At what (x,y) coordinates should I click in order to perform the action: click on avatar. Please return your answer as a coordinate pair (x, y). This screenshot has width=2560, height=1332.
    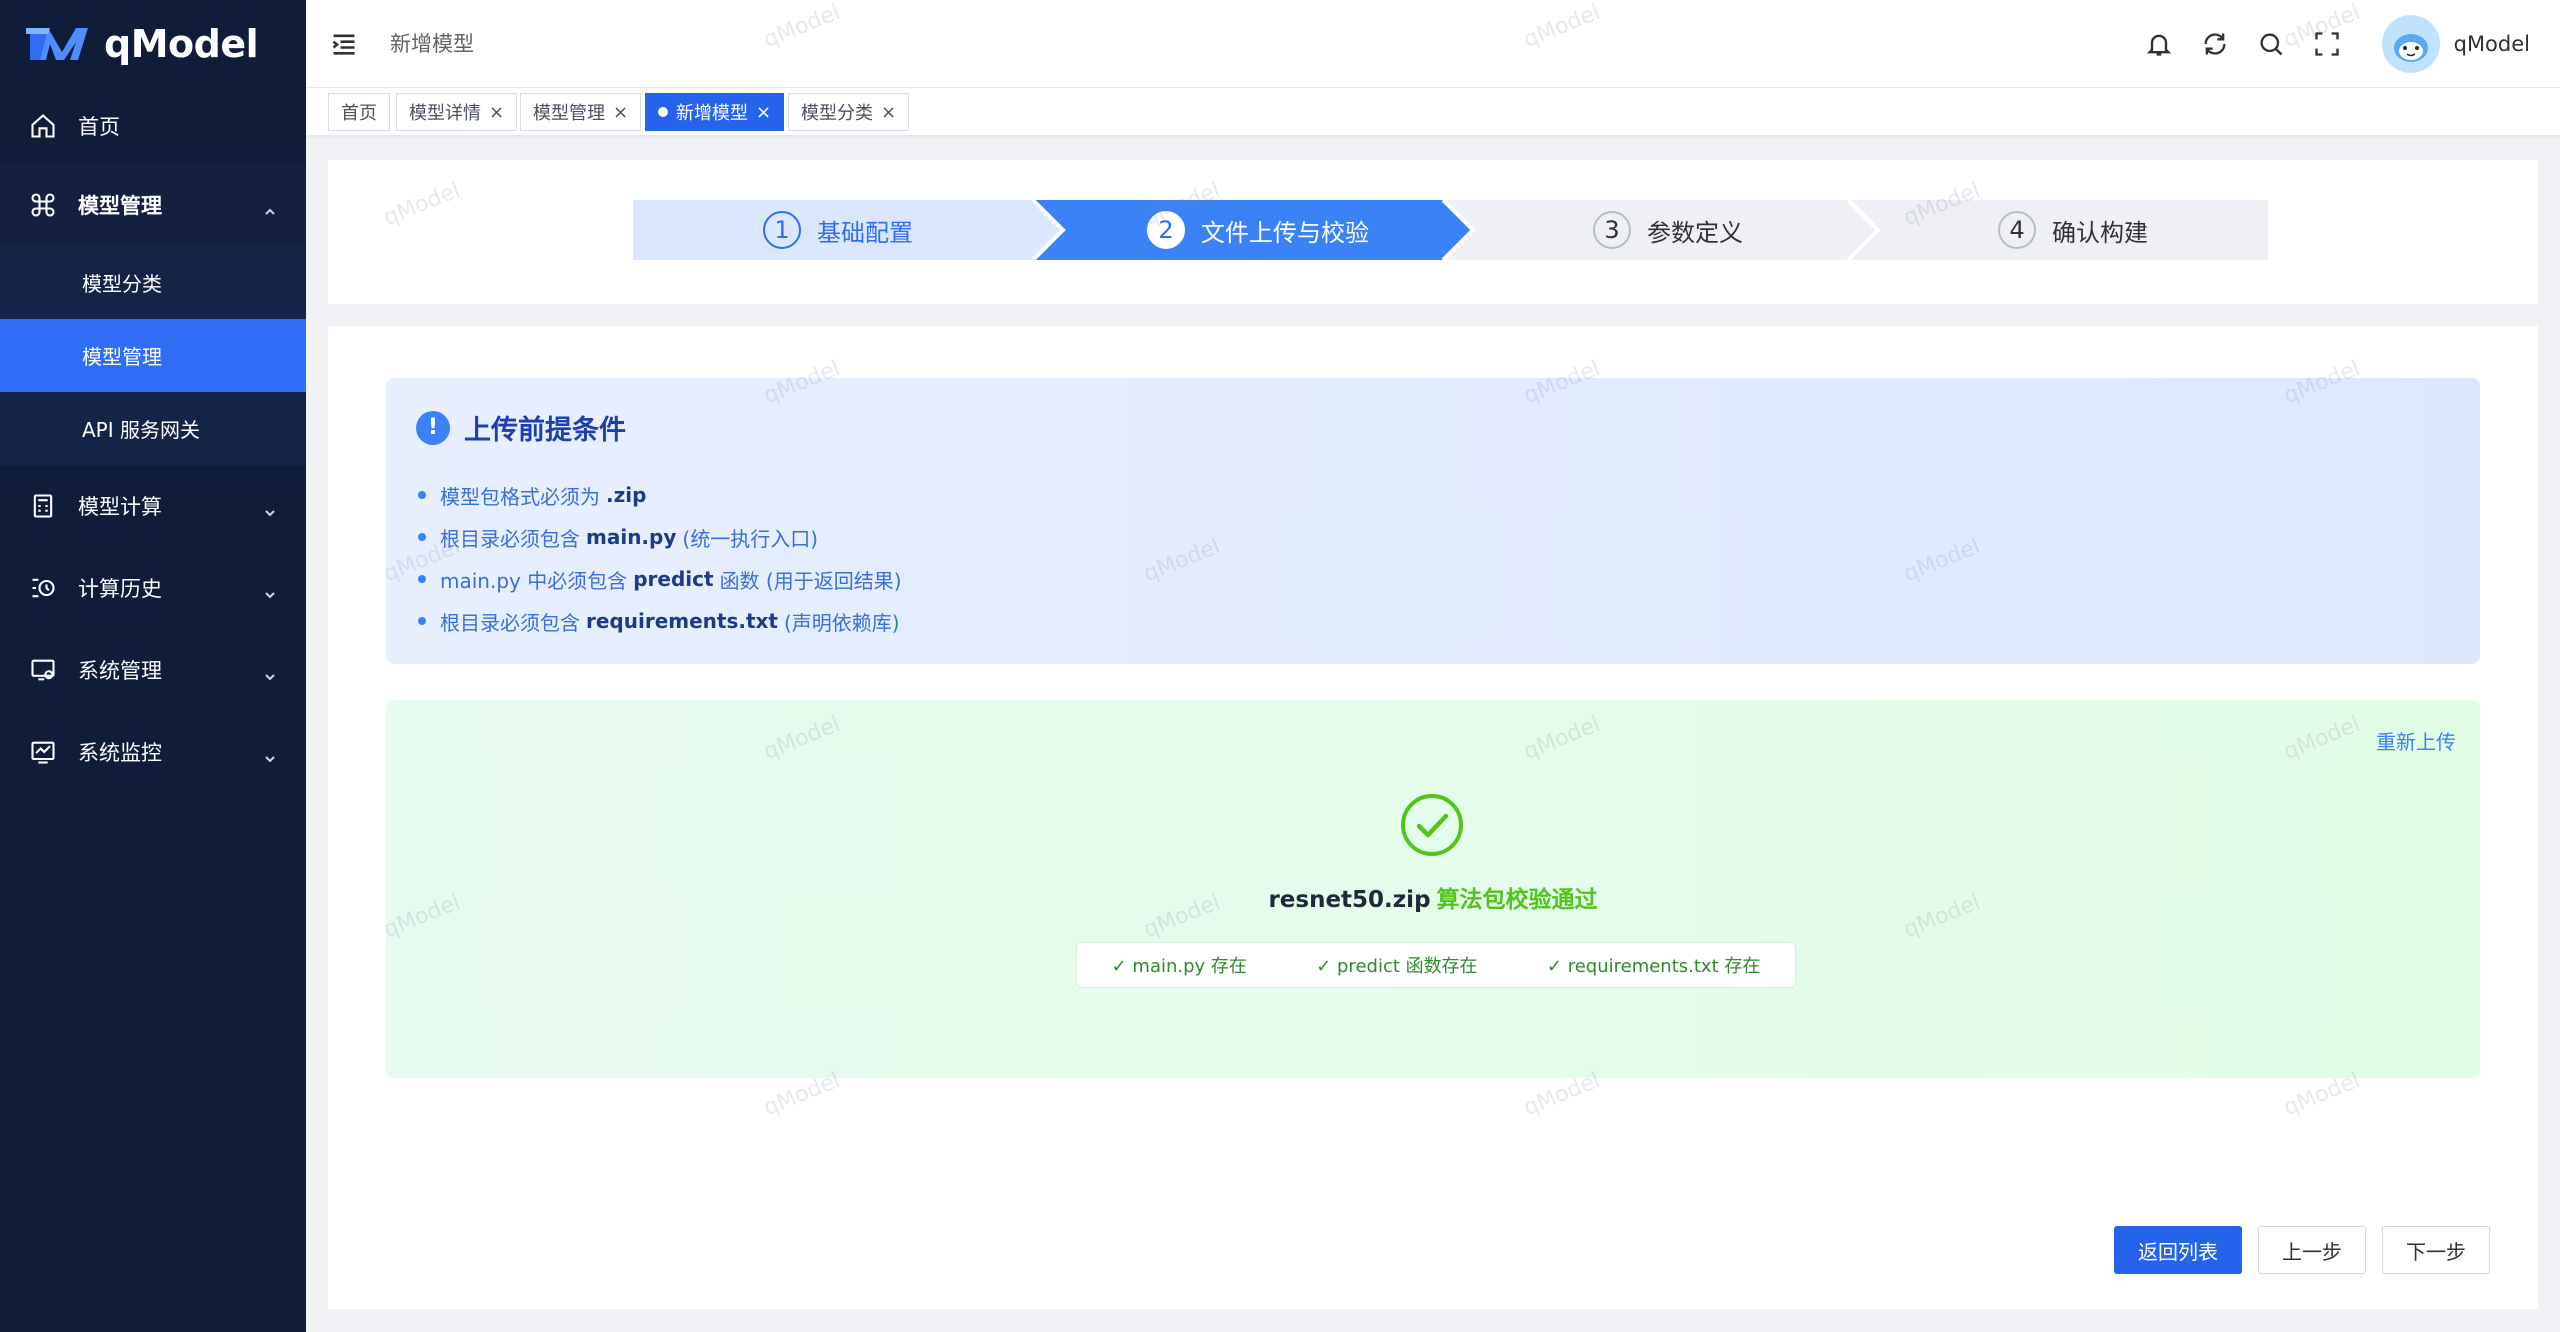
    Looking at the image, I should click on (2410, 44).